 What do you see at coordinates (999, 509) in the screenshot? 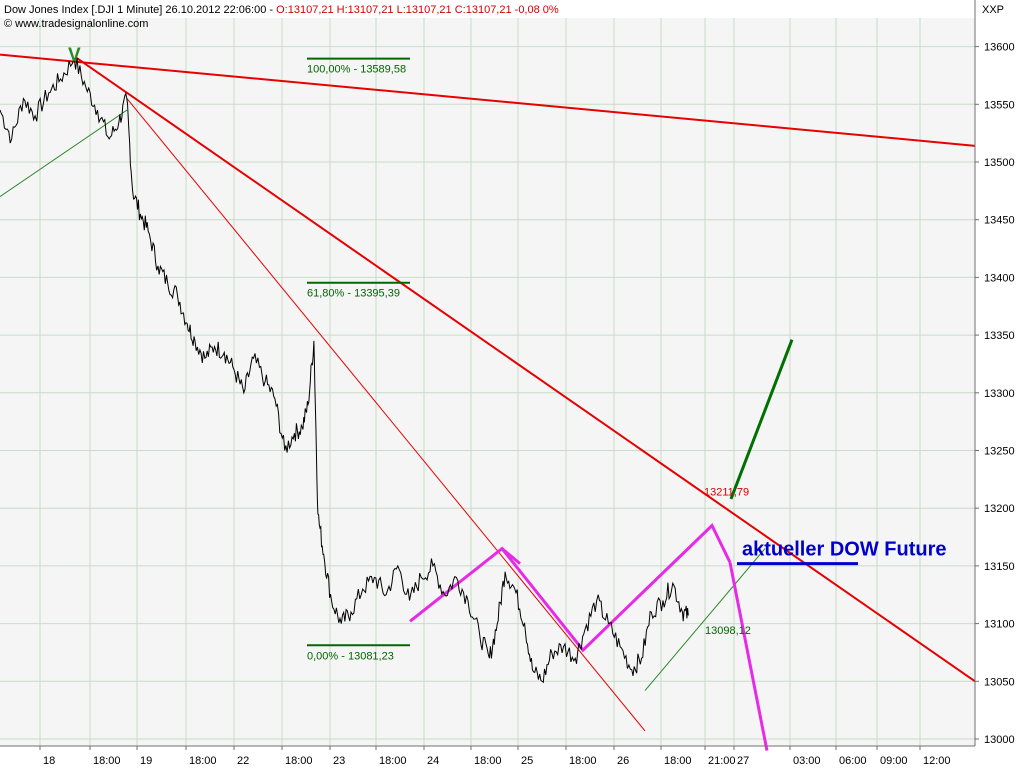
I see `y-tick-label-4: 13200` at bounding box center [999, 509].